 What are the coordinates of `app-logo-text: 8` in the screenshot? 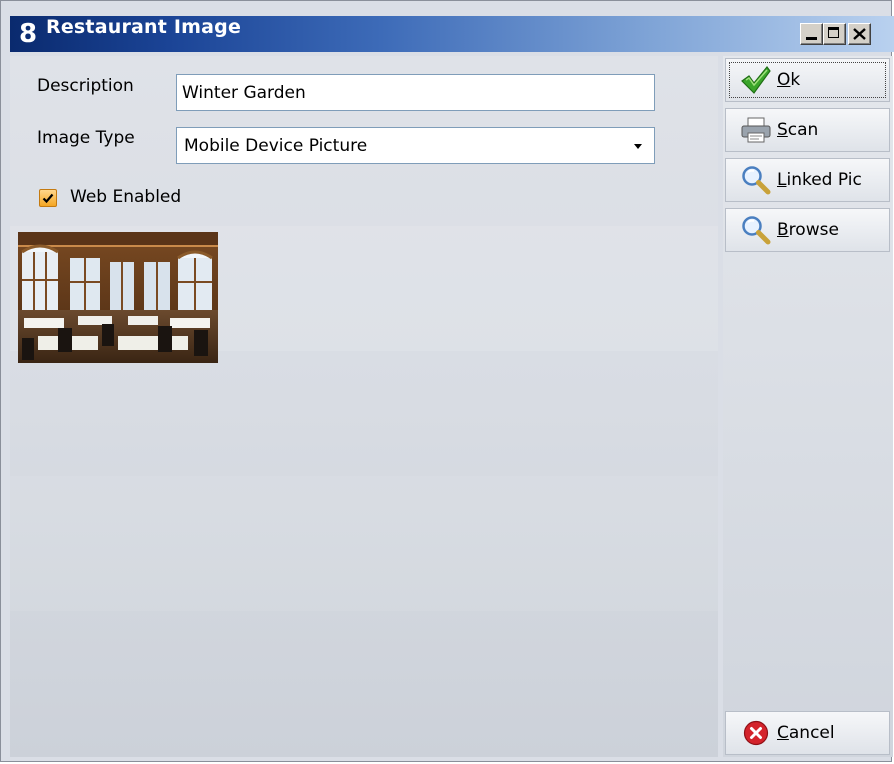 It's located at (28, 34).